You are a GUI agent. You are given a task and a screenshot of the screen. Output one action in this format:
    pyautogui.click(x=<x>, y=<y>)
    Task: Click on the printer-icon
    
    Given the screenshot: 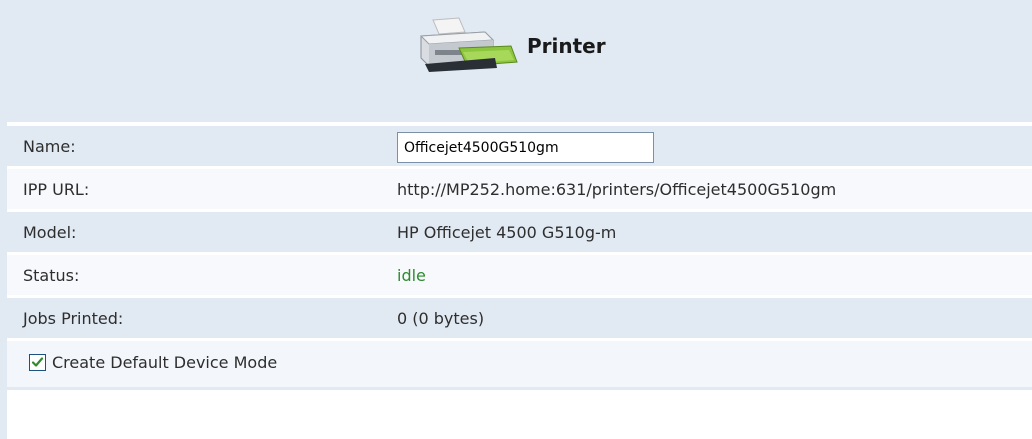 What is the action you would take?
    pyautogui.click(x=468, y=44)
    